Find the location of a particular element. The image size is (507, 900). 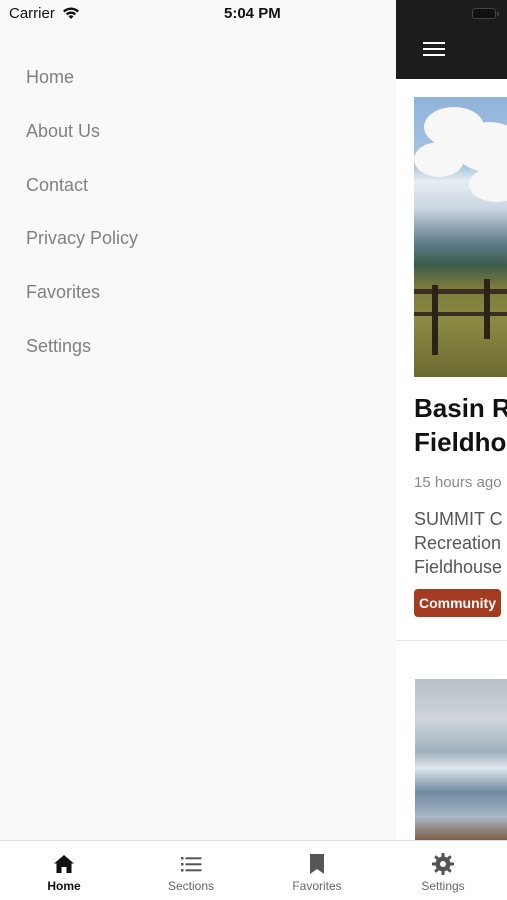

drawer-item-about-us: About Us is located at coordinates (82, 144).